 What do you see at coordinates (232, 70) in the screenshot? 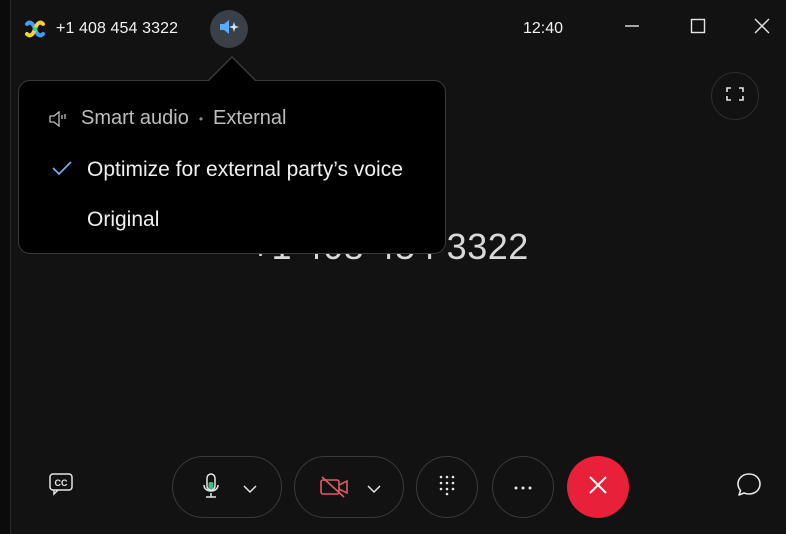
I see `popup-pointer-fill` at bounding box center [232, 70].